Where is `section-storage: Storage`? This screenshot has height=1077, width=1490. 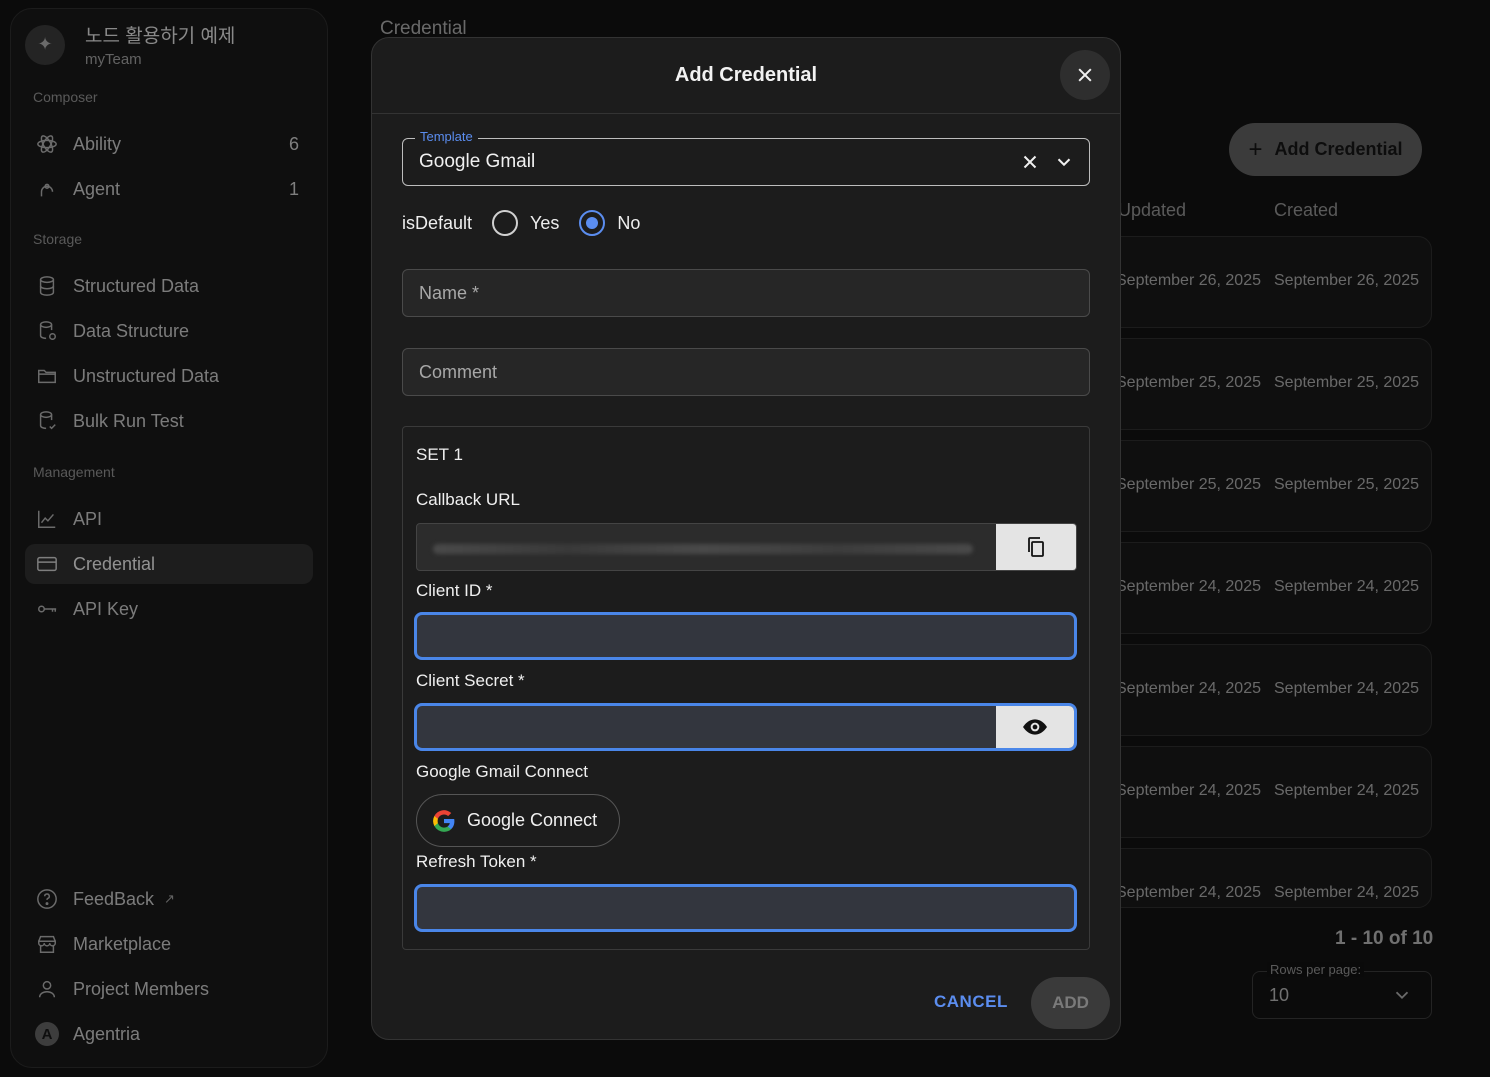 section-storage: Storage is located at coordinates (58, 239).